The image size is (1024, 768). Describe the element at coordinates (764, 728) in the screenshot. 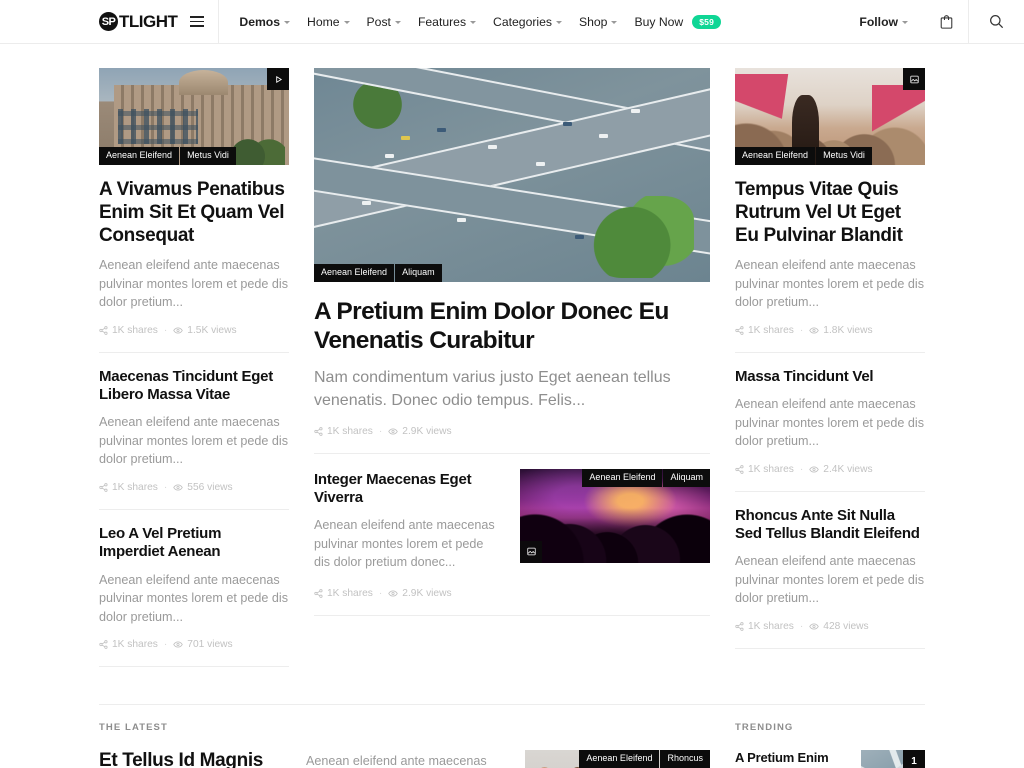

I see `trending-section-label: TRENDING` at that location.